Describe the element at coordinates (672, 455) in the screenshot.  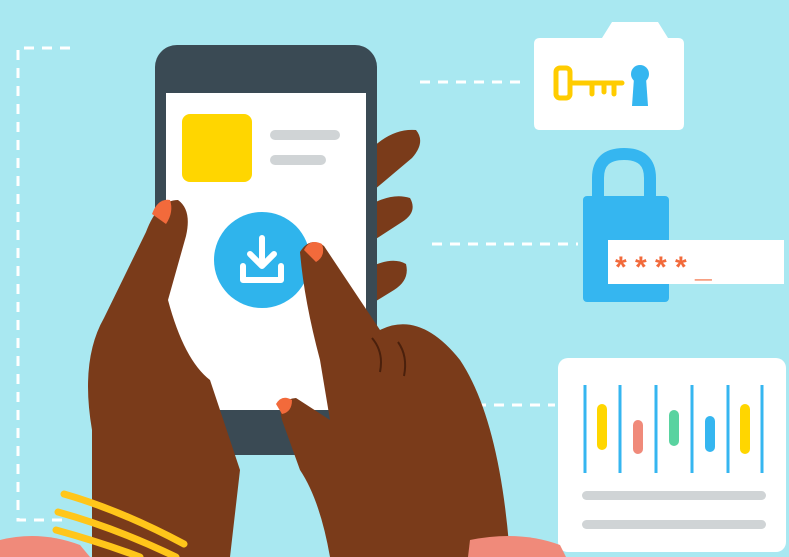
I see `chart-card` at that location.